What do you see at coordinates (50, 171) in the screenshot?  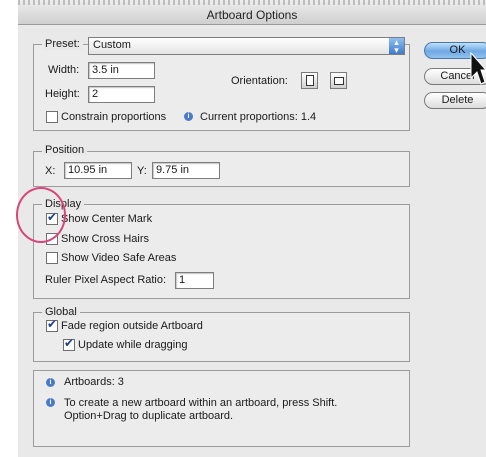 I see `x-label: X:` at bounding box center [50, 171].